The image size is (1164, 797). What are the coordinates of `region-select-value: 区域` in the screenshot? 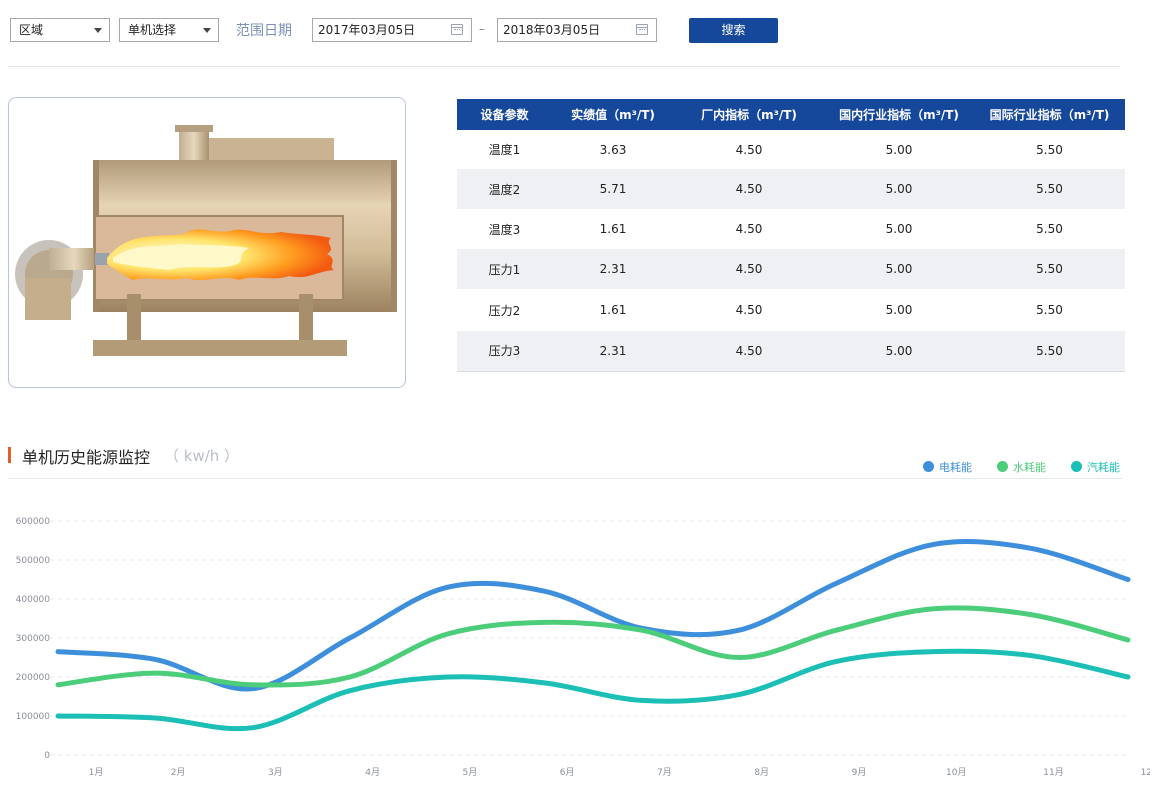 It's located at (31, 30).